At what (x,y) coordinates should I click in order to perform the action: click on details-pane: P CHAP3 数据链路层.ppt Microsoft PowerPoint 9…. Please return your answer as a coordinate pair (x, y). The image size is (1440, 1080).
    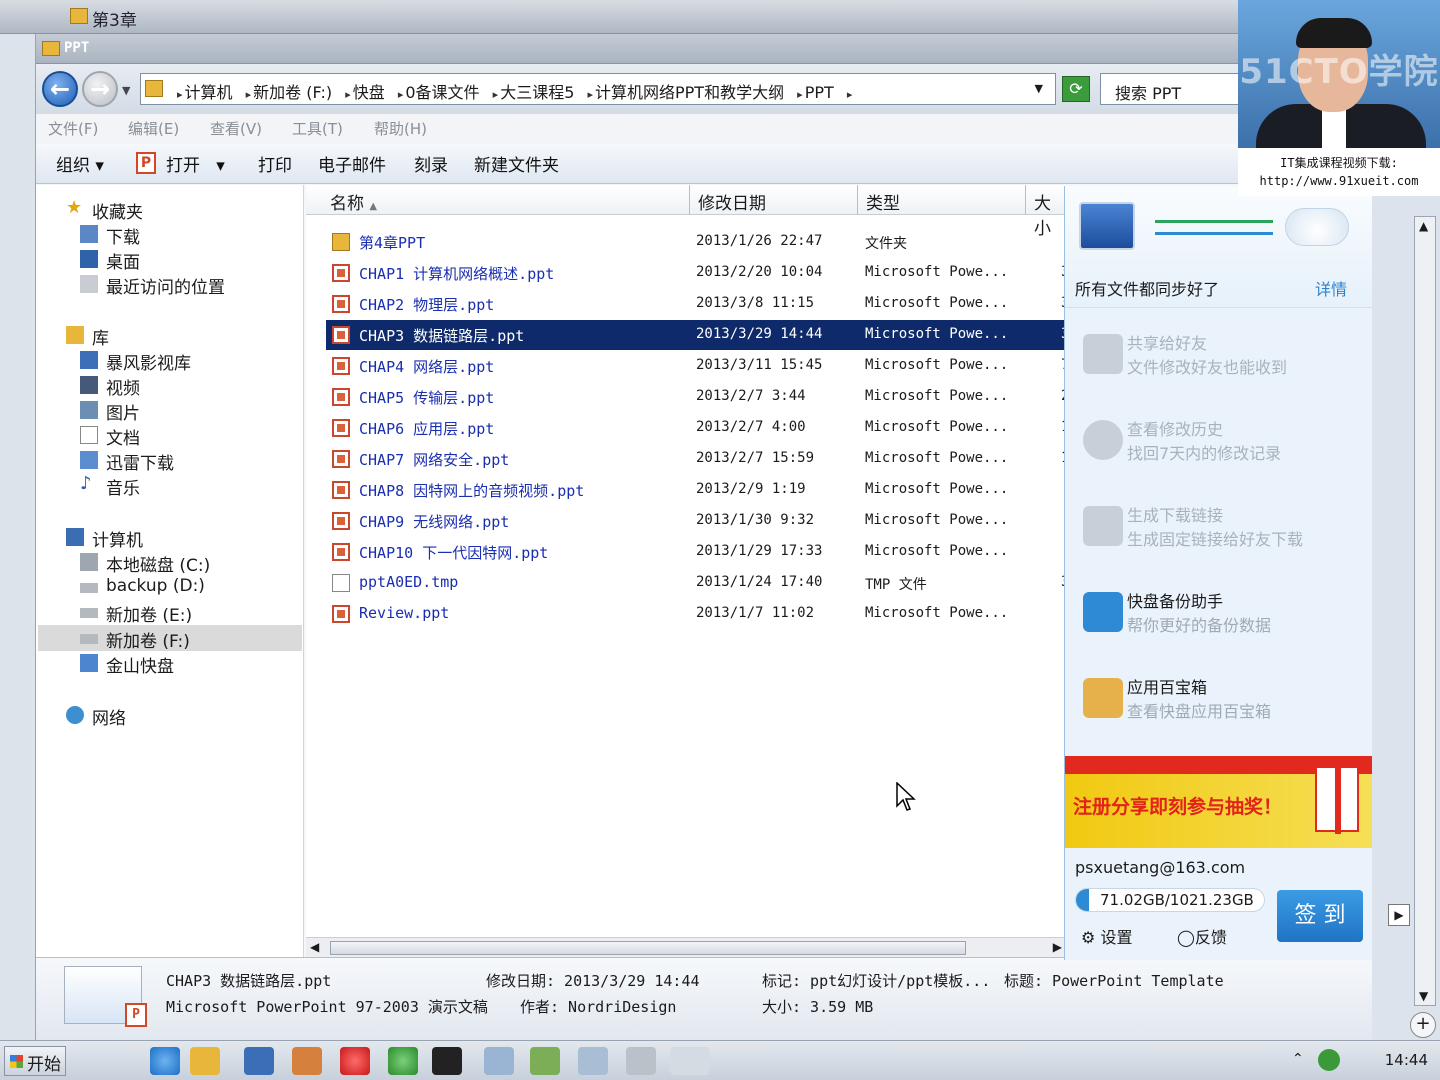
    Looking at the image, I should click on (738, 998).